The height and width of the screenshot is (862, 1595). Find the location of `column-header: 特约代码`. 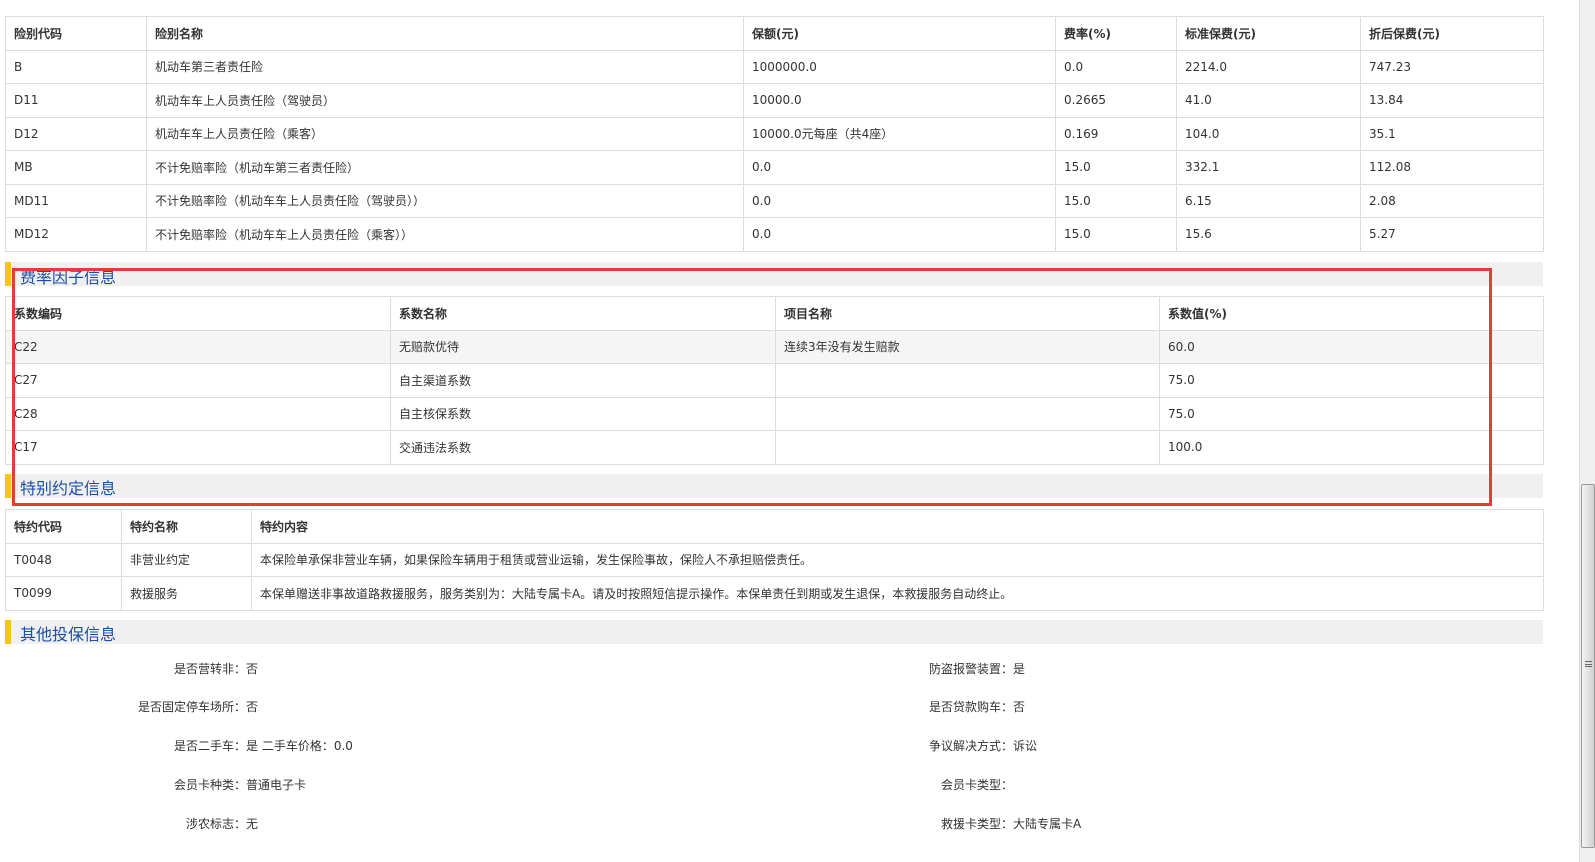

column-header: 特约代码 is located at coordinates (63, 526).